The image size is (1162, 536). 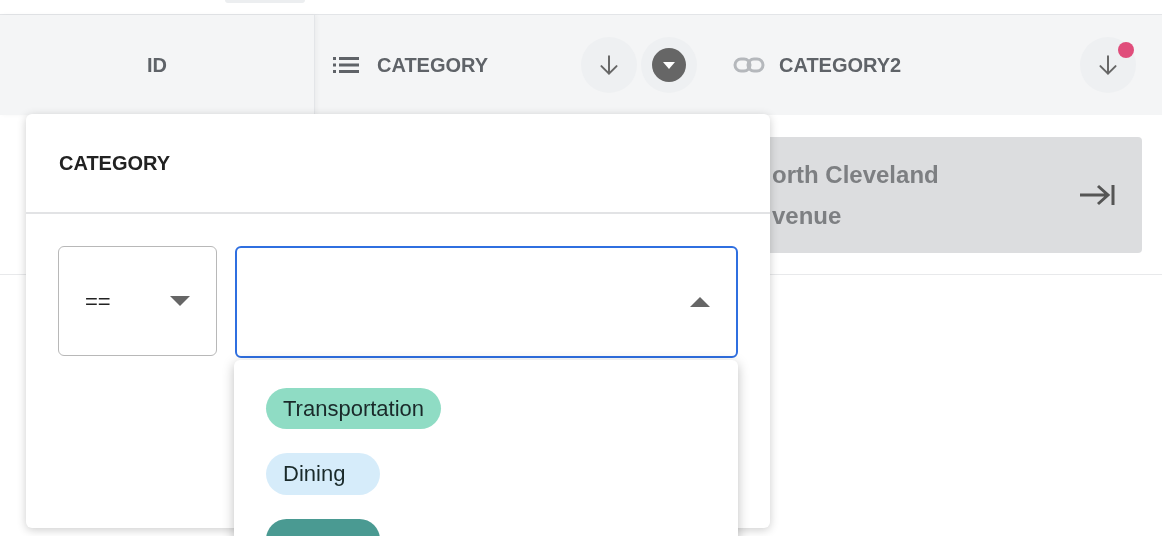 What do you see at coordinates (323, 474) in the screenshot?
I see `option-chip: Dining` at bounding box center [323, 474].